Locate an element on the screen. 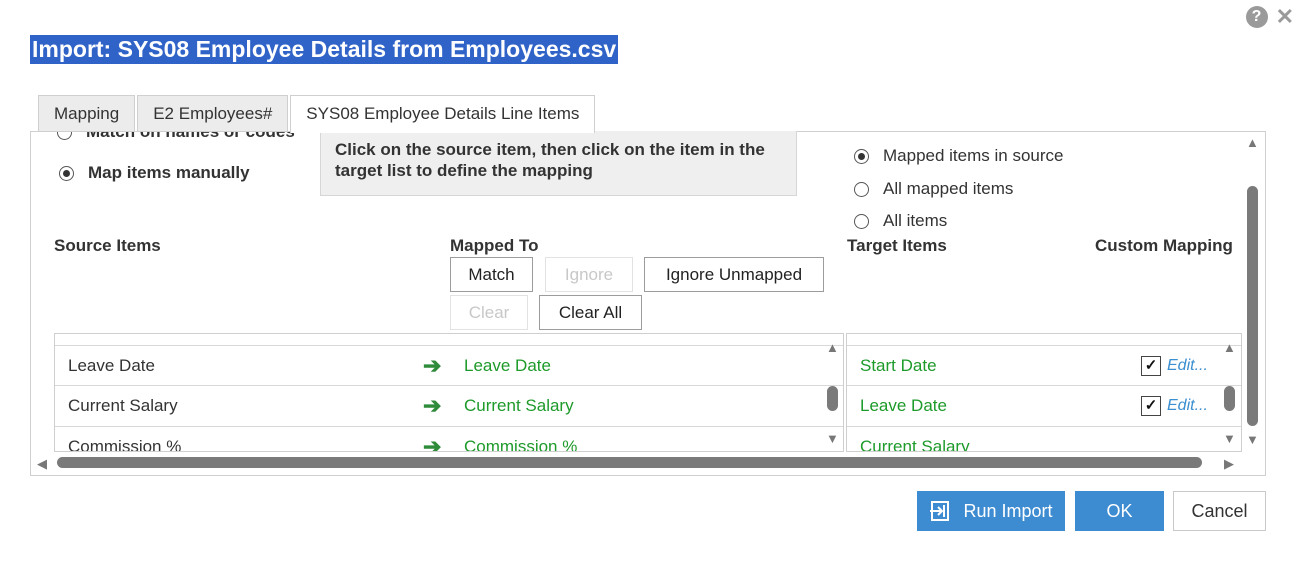 Image resolution: width=1304 pixels, height=575 pixels. target-item: Current Salary is located at coordinates (915, 439).